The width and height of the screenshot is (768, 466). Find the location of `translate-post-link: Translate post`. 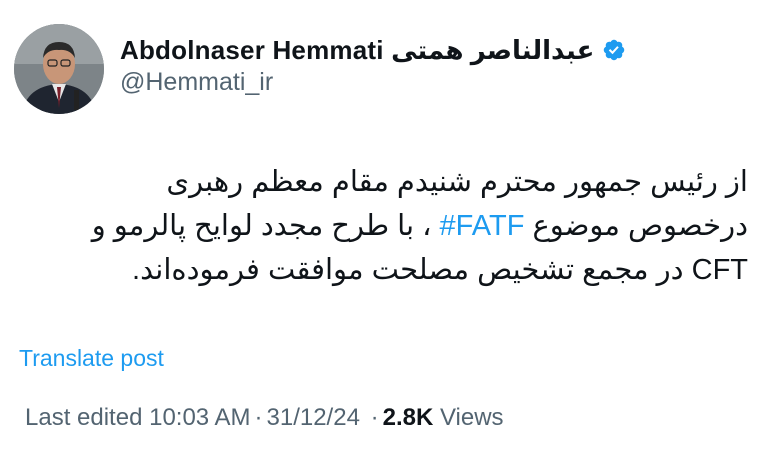

translate-post-link: Translate post is located at coordinates (91, 358).